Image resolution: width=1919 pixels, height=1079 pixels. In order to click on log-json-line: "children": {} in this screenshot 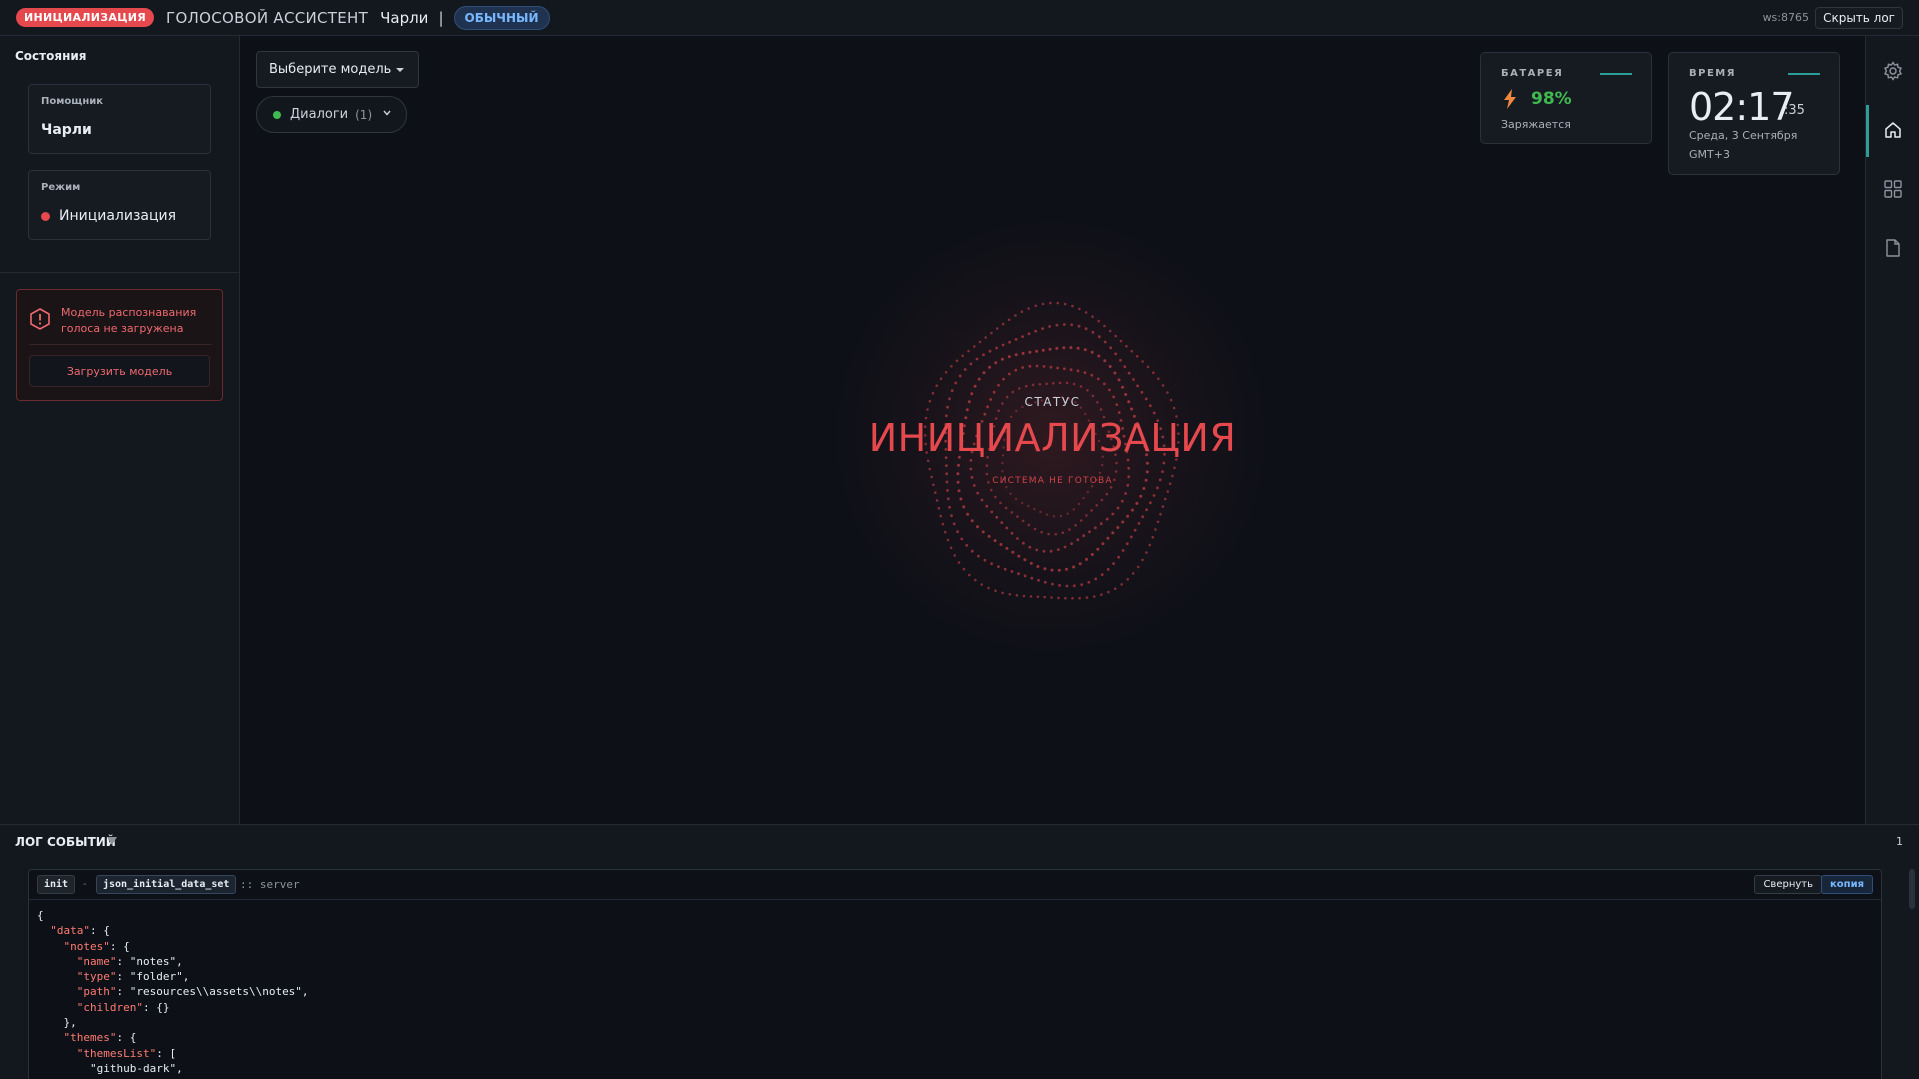, I will do `click(123, 1007)`.